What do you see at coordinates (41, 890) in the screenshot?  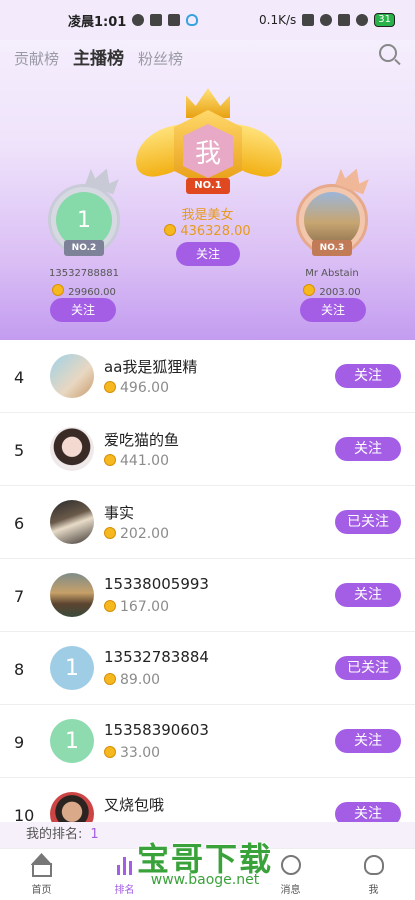 I see `tab-label: 首页` at bounding box center [41, 890].